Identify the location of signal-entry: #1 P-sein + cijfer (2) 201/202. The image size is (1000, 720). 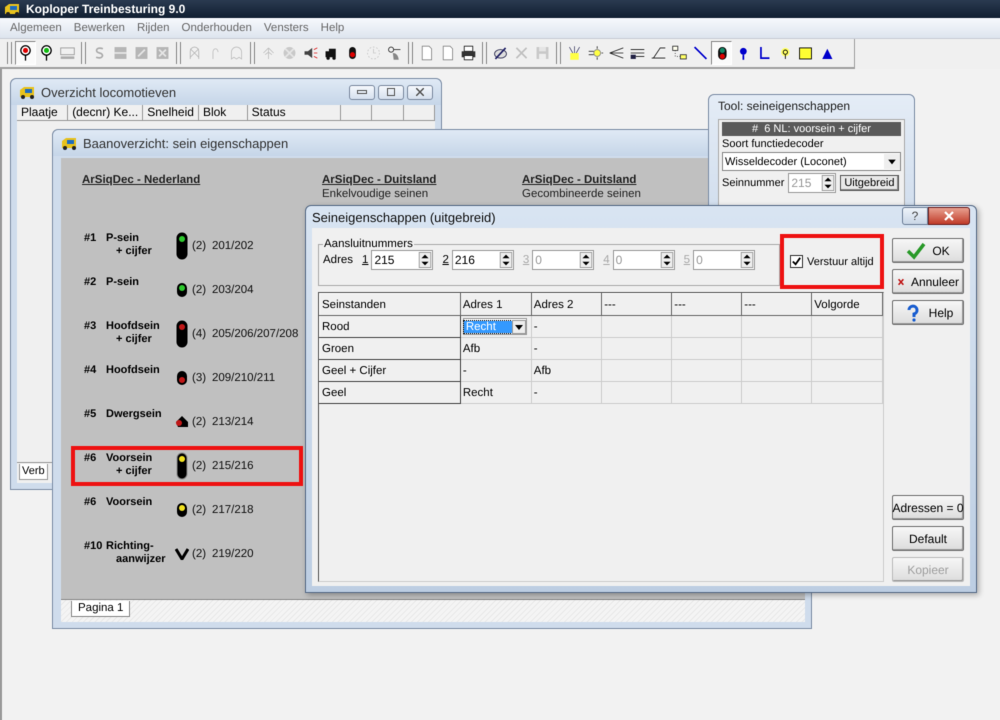
(187, 246).